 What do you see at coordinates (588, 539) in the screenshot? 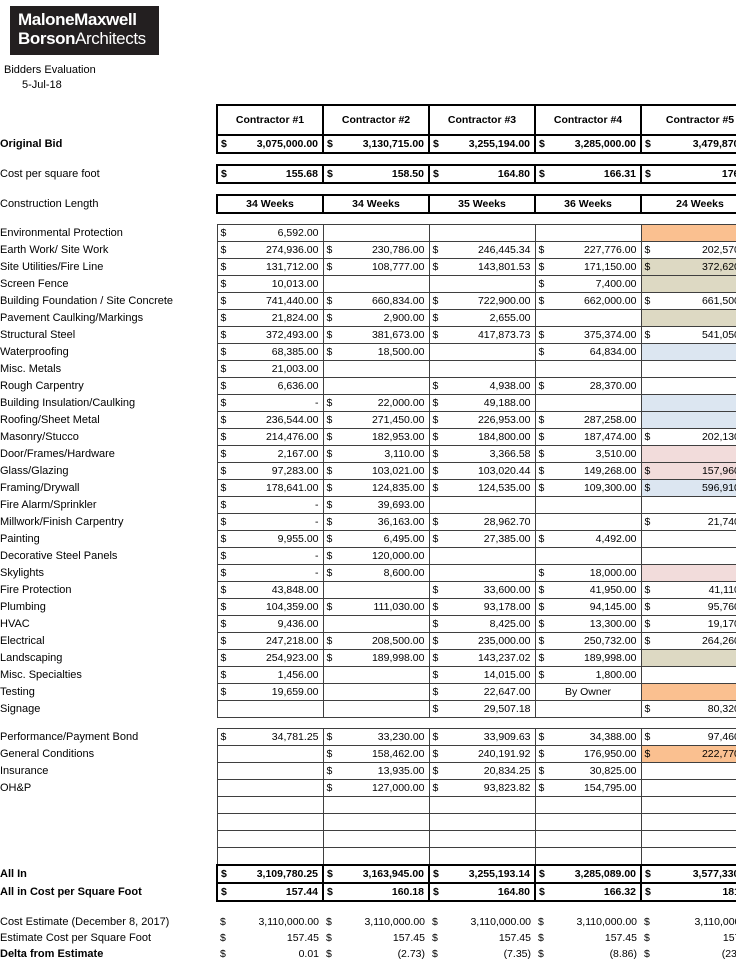
I see `line-item-cell-r19-c4: $4,492.00` at bounding box center [588, 539].